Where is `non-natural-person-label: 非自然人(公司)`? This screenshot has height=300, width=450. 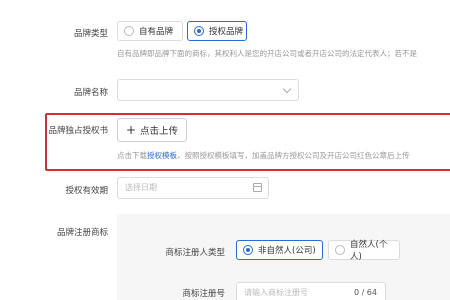
non-natural-person-label: 非自然人(公司) is located at coordinates (287, 251).